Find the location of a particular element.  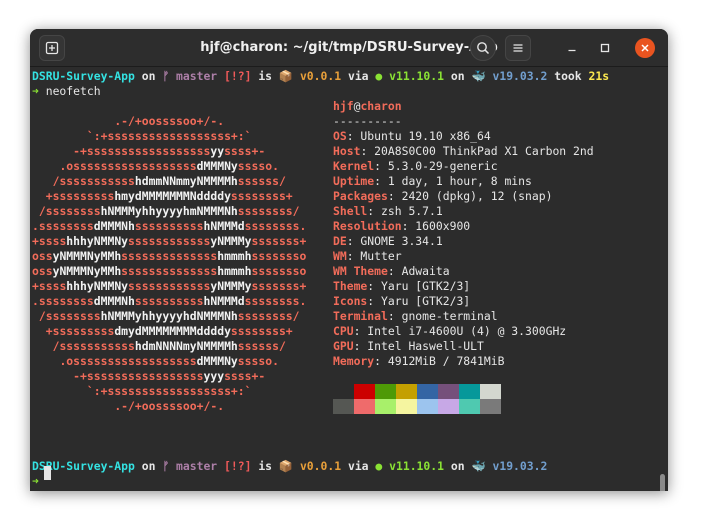

logo-line: /sssssssshNMMMyhhyyyyhmNMMMNhssssssss/ is located at coordinates (169, 211).